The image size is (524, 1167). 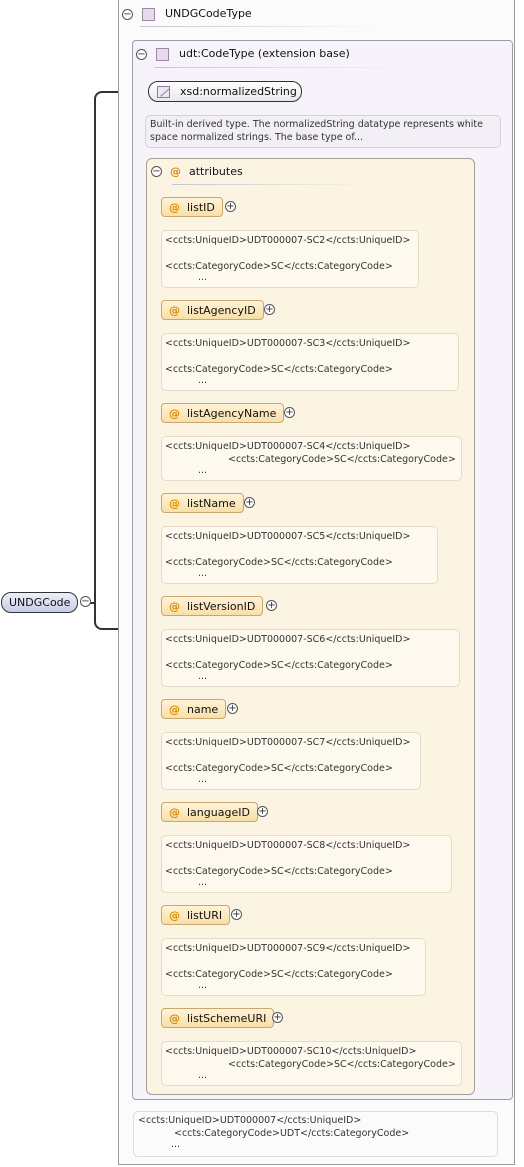 What do you see at coordinates (163, 91) in the screenshot?
I see `simple-type-icon` at bounding box center [163, 91].